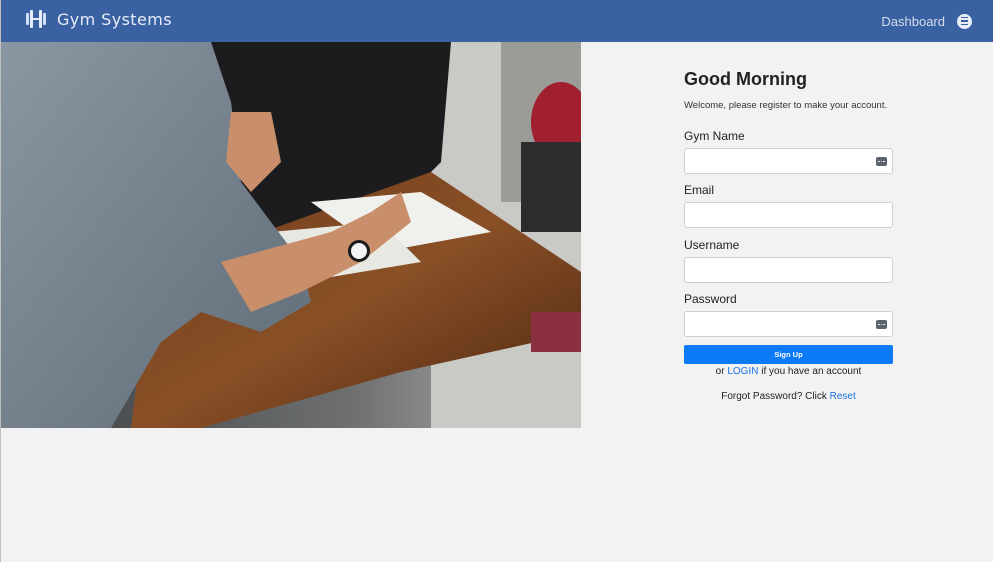  I want to click on hamburger-circle-icon, so click(964, 21).